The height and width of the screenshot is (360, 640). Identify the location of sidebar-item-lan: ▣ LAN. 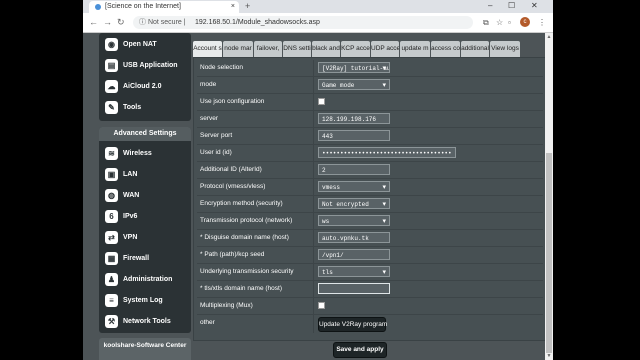
(145, 174).